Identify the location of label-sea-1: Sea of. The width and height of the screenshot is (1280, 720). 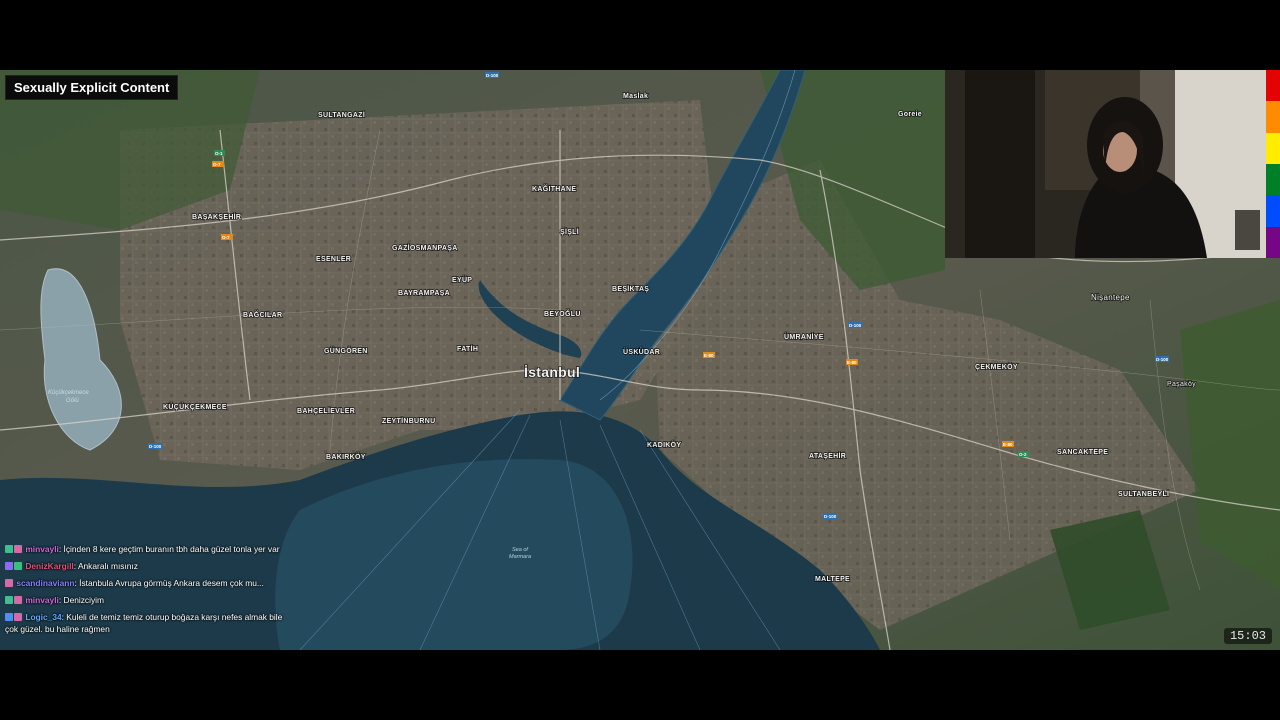
(520, 550).